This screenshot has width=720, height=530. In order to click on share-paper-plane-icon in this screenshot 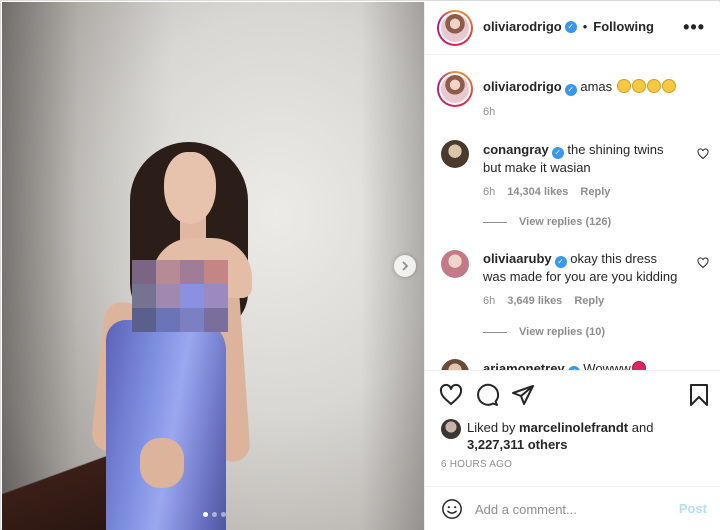, I will do `click(523, 395)`.